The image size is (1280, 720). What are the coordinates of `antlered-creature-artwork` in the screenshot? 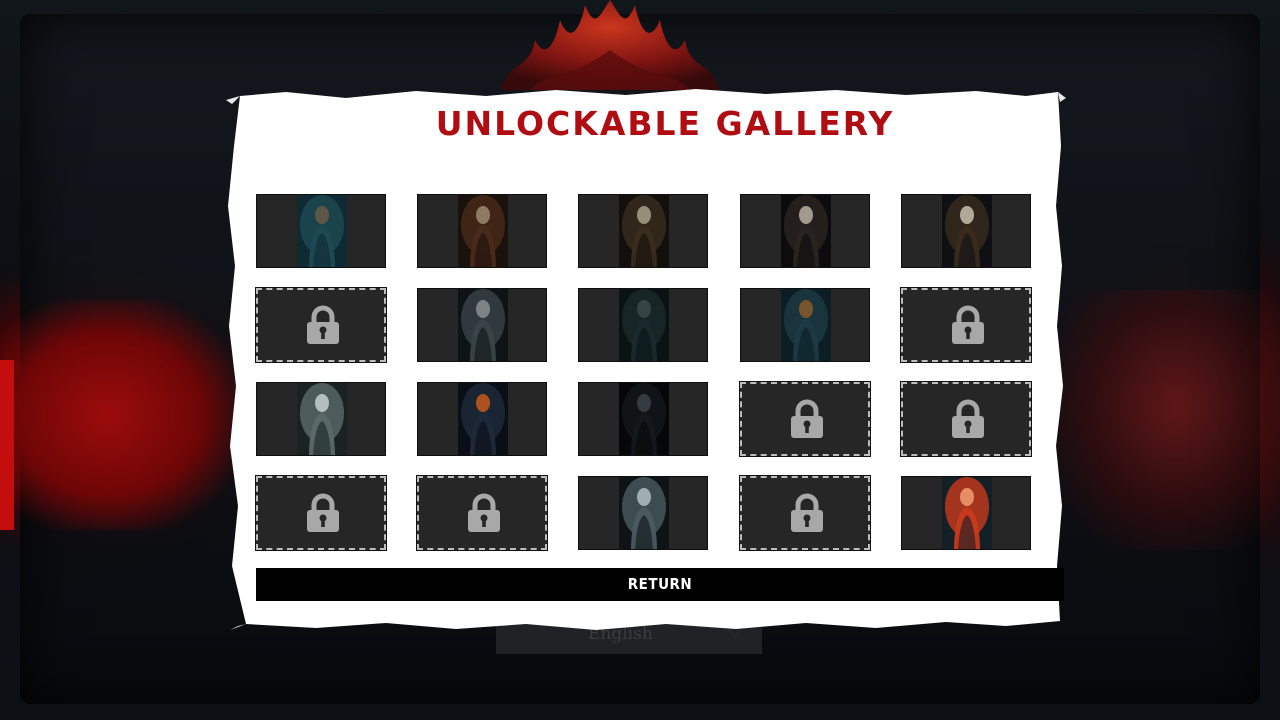 It's located at (483, 325).